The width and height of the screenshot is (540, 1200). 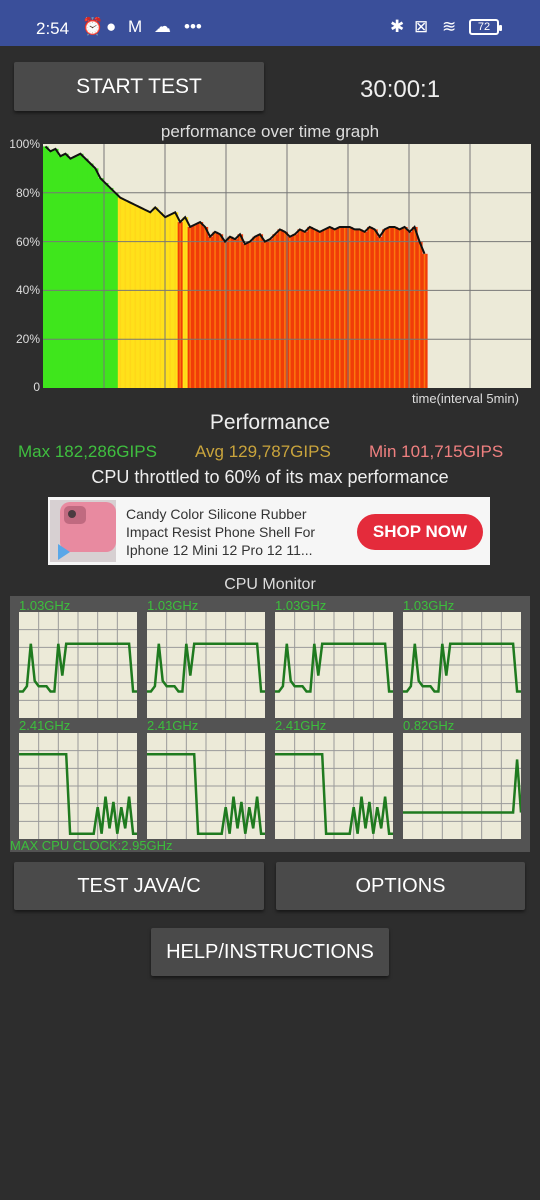 I want to click on no-sim-icon: ⊠, so click(x=421, y=26).